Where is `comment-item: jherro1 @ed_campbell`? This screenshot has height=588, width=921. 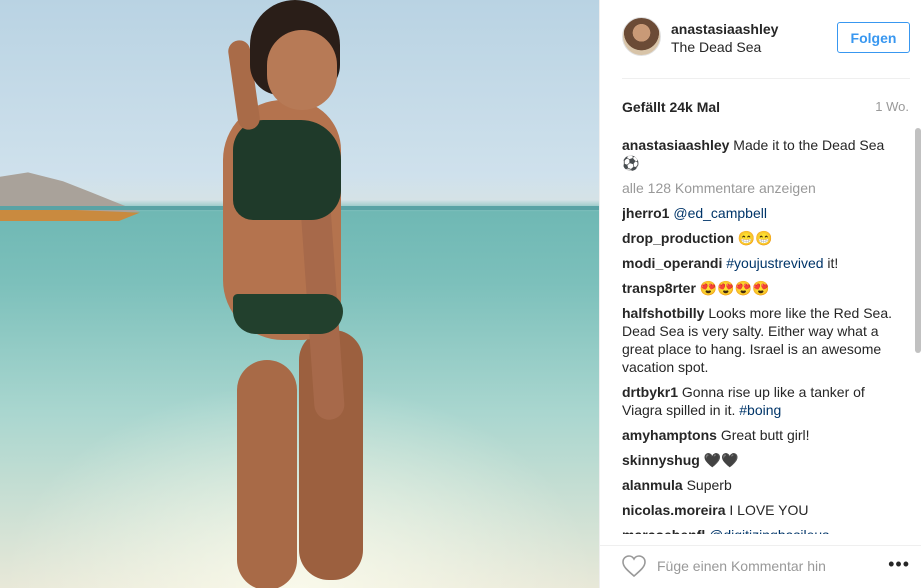 comment-item: jherro1 @ed_campbell is located at coordinates (763, 213).